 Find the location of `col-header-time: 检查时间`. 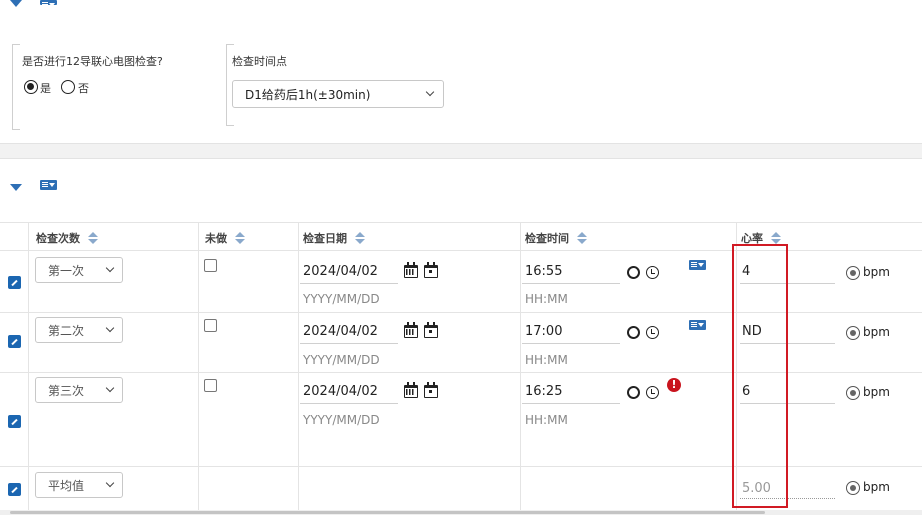

col-header-time: 检查时间 is located at coordinates (556, 238).